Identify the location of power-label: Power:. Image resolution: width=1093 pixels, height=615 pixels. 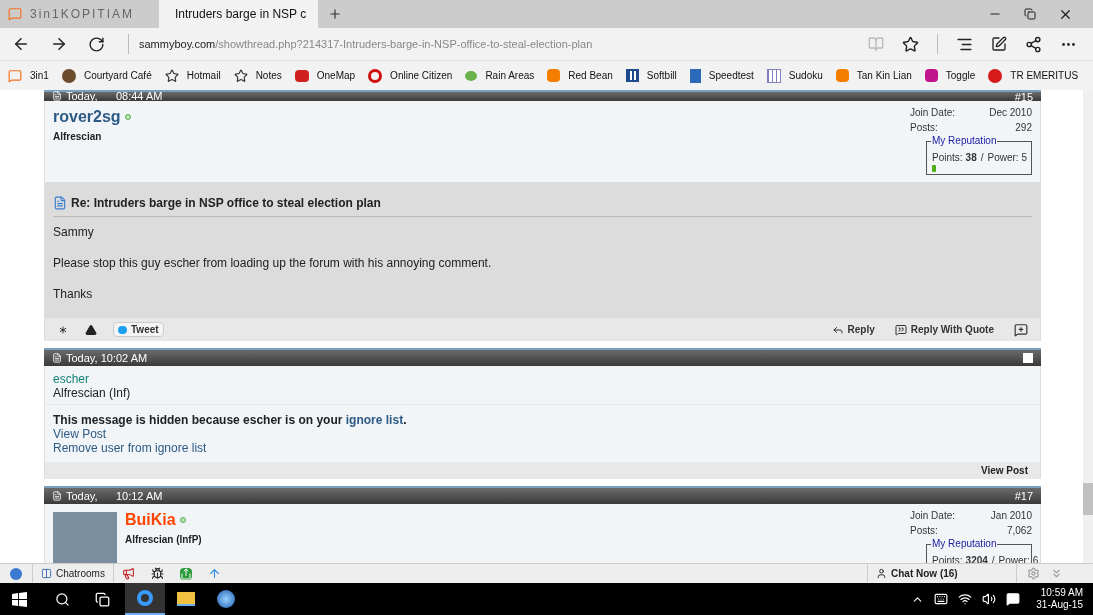
(1003, 158).